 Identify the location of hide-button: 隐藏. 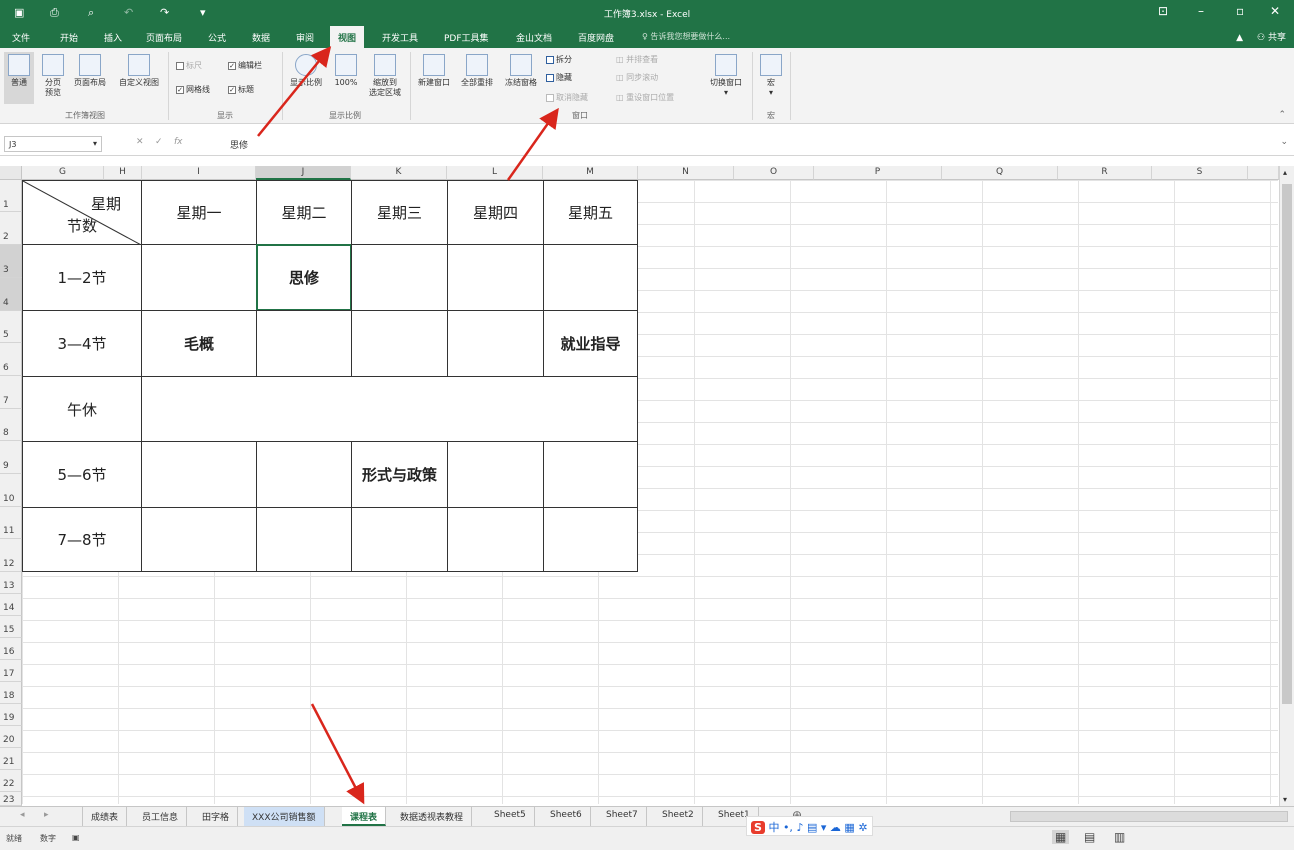
(559, 77).